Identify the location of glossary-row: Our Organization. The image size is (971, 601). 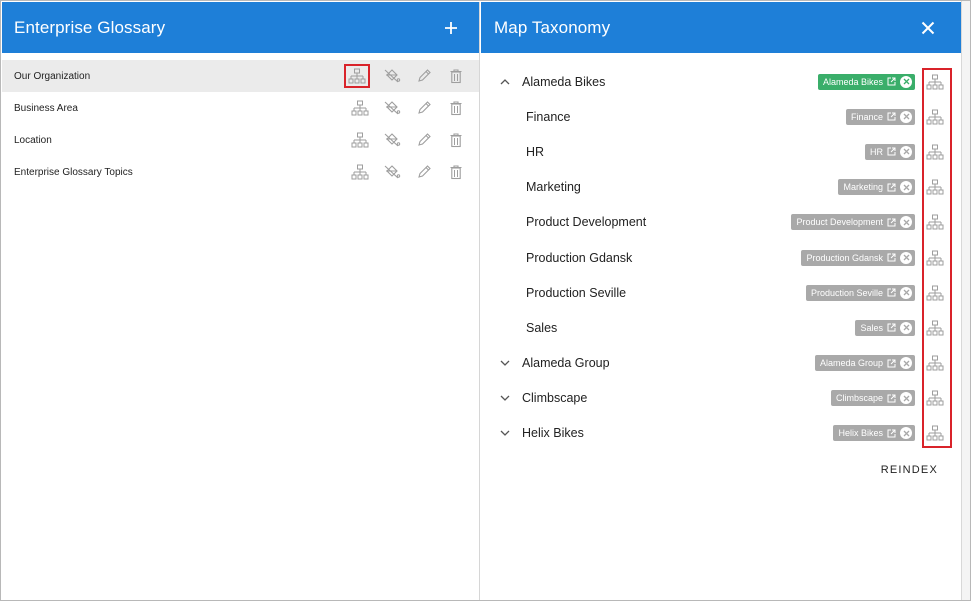
(240, 76).